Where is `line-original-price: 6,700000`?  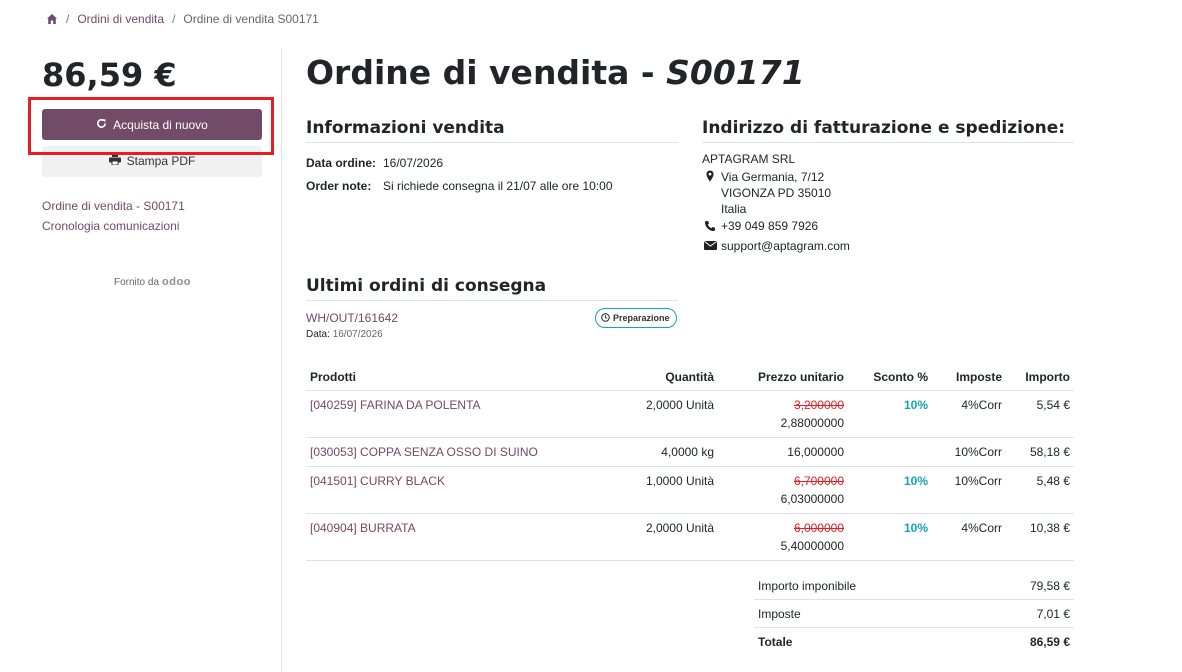
line-original-price: 6,700000 is located at coordinates (818, 481).